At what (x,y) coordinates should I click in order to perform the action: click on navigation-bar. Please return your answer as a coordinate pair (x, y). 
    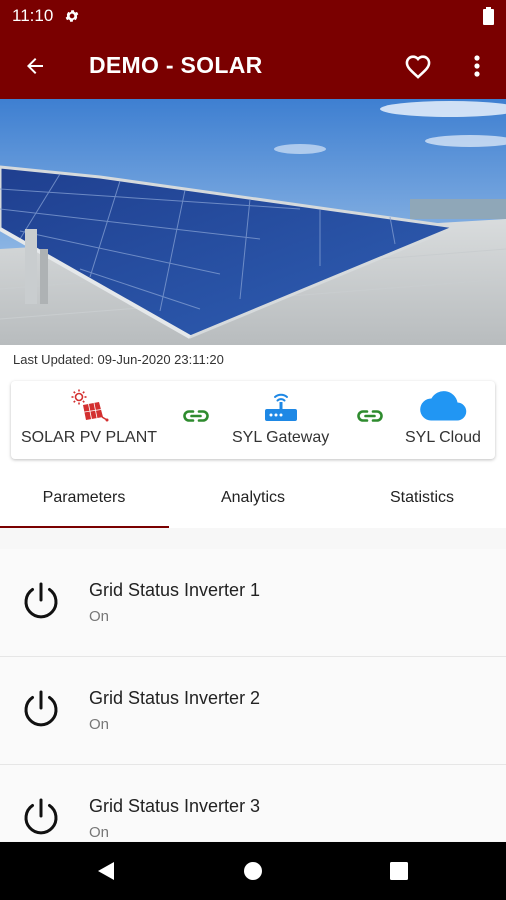
    Looking at the image, I should click on (253, 871).